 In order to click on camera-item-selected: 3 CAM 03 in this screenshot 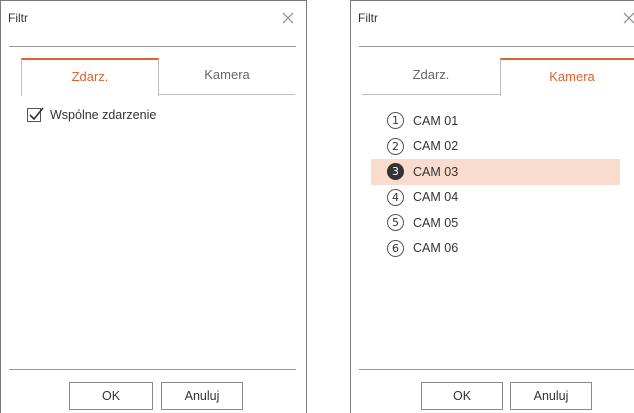, I will do `click(495, 172)`.